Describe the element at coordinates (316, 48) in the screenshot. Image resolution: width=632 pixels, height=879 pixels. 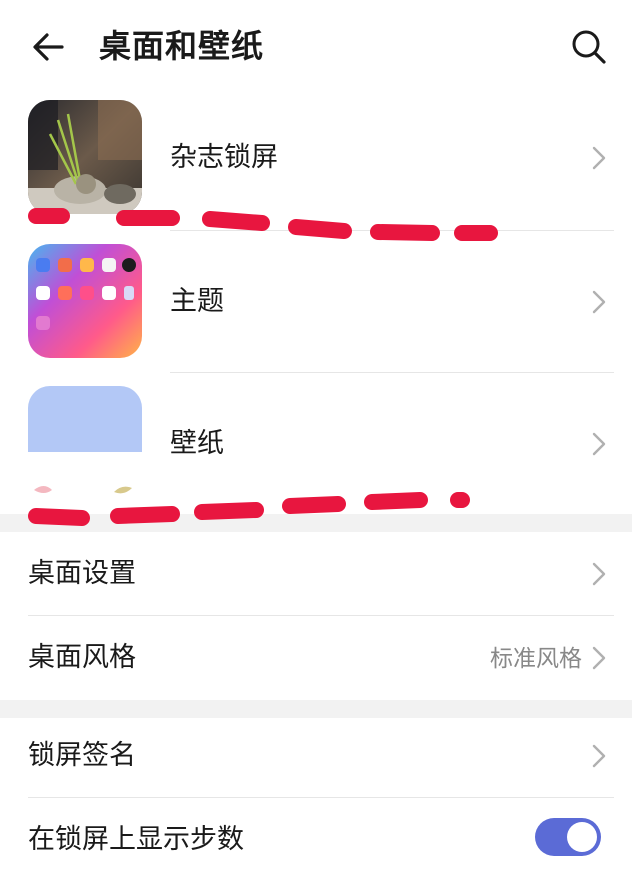
I see `top-bar: 桌面和壁纸` at that location.